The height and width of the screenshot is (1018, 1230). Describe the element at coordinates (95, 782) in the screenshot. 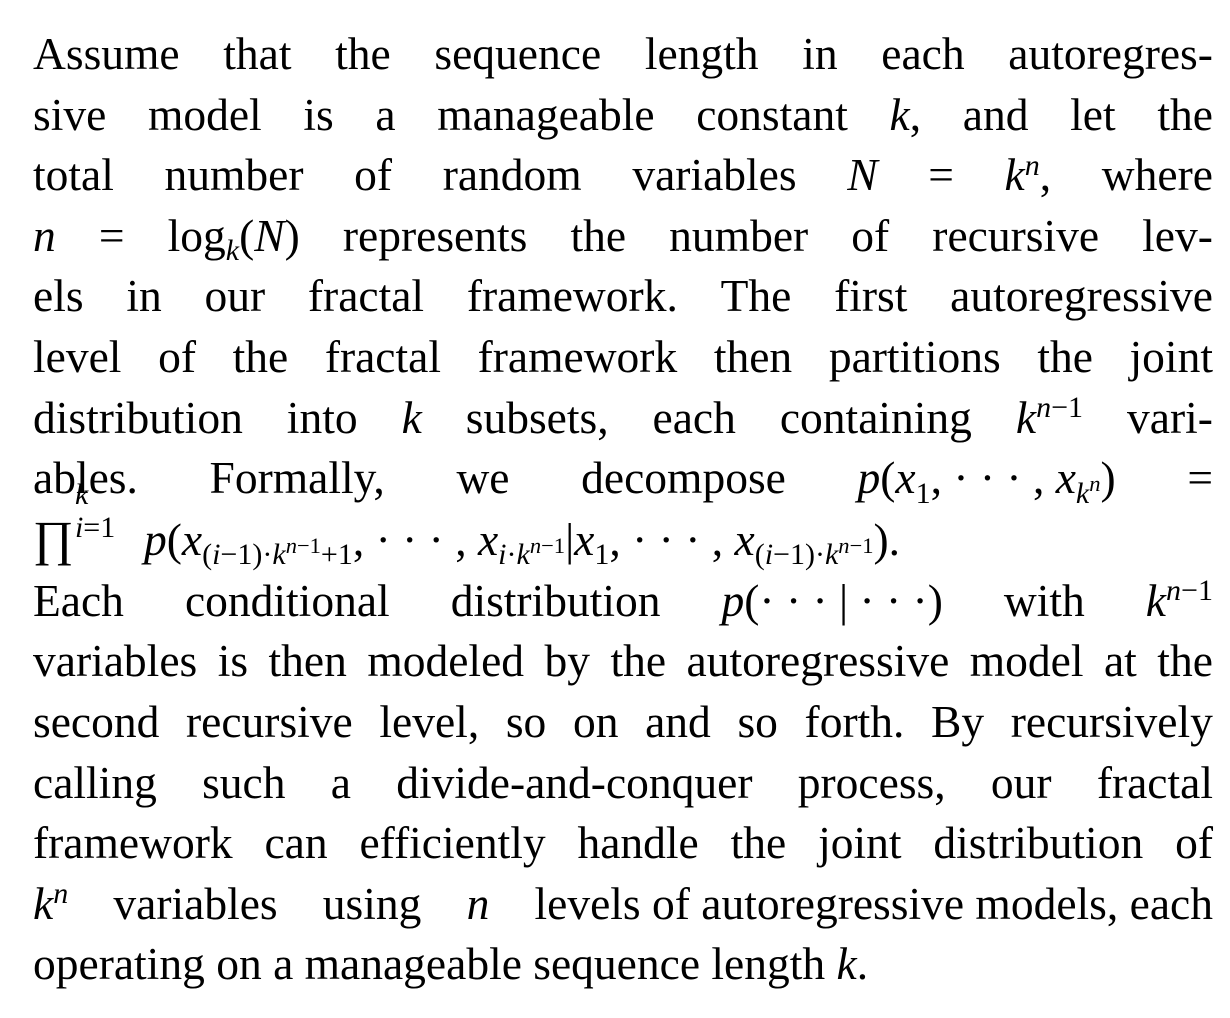

I see `word: calling` at that location.